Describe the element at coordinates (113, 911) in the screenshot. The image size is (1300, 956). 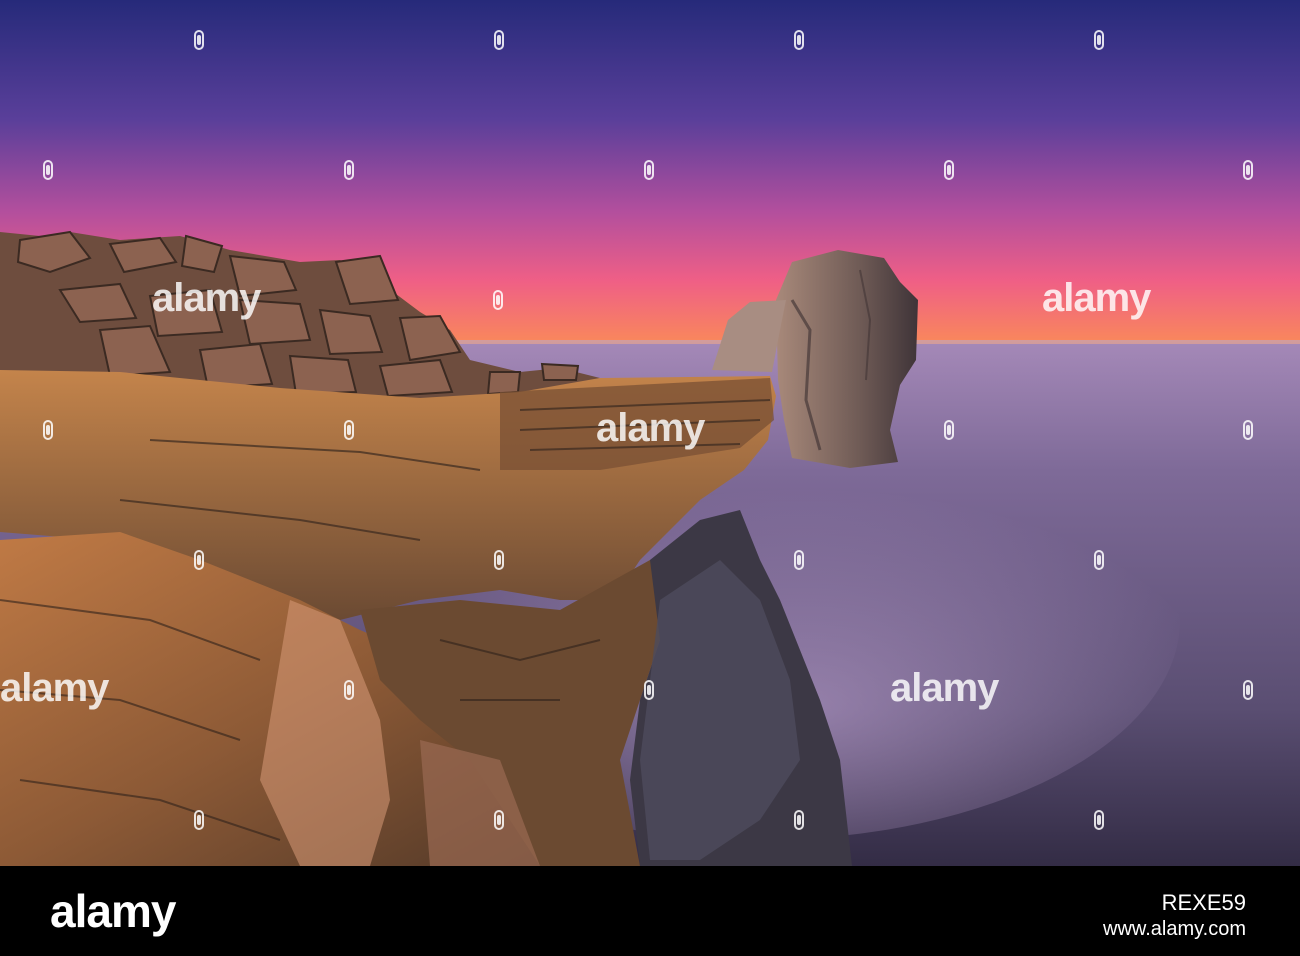
I see `brand-logo: alamy` at that location.